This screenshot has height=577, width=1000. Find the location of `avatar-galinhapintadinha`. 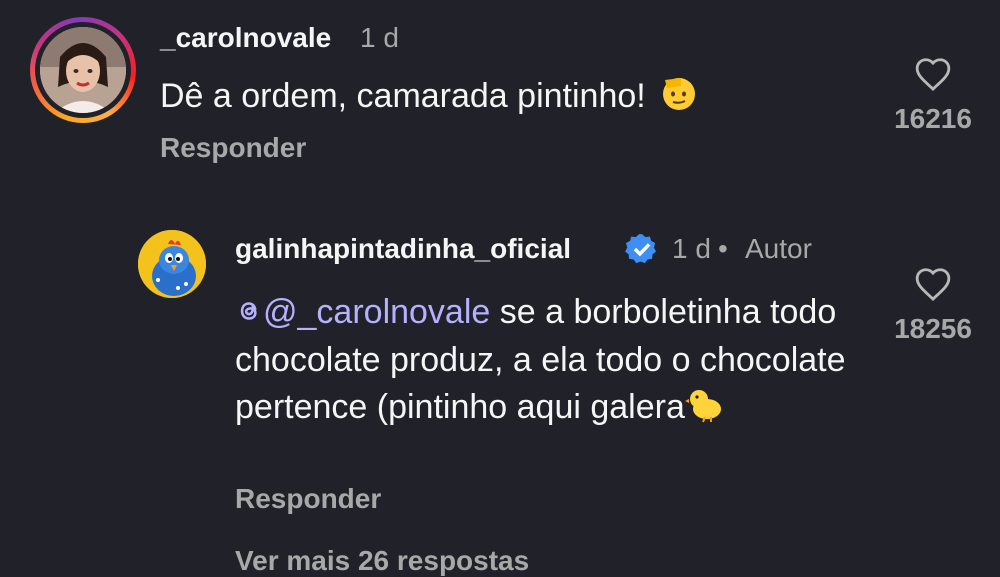

avatar-galinhapintadinha is located at coordinates (172, 264).